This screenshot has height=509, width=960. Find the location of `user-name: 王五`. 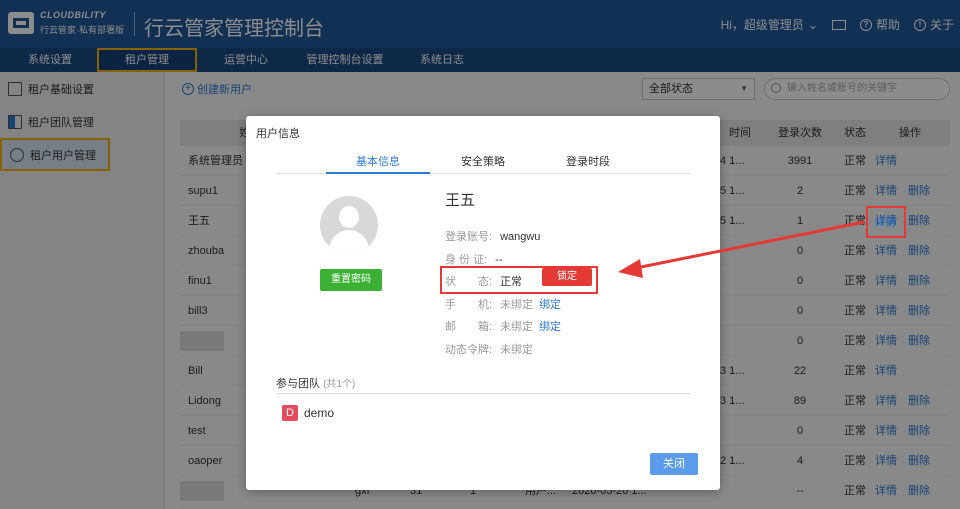

user-name: 王五 is located at coordinates (460, 200).